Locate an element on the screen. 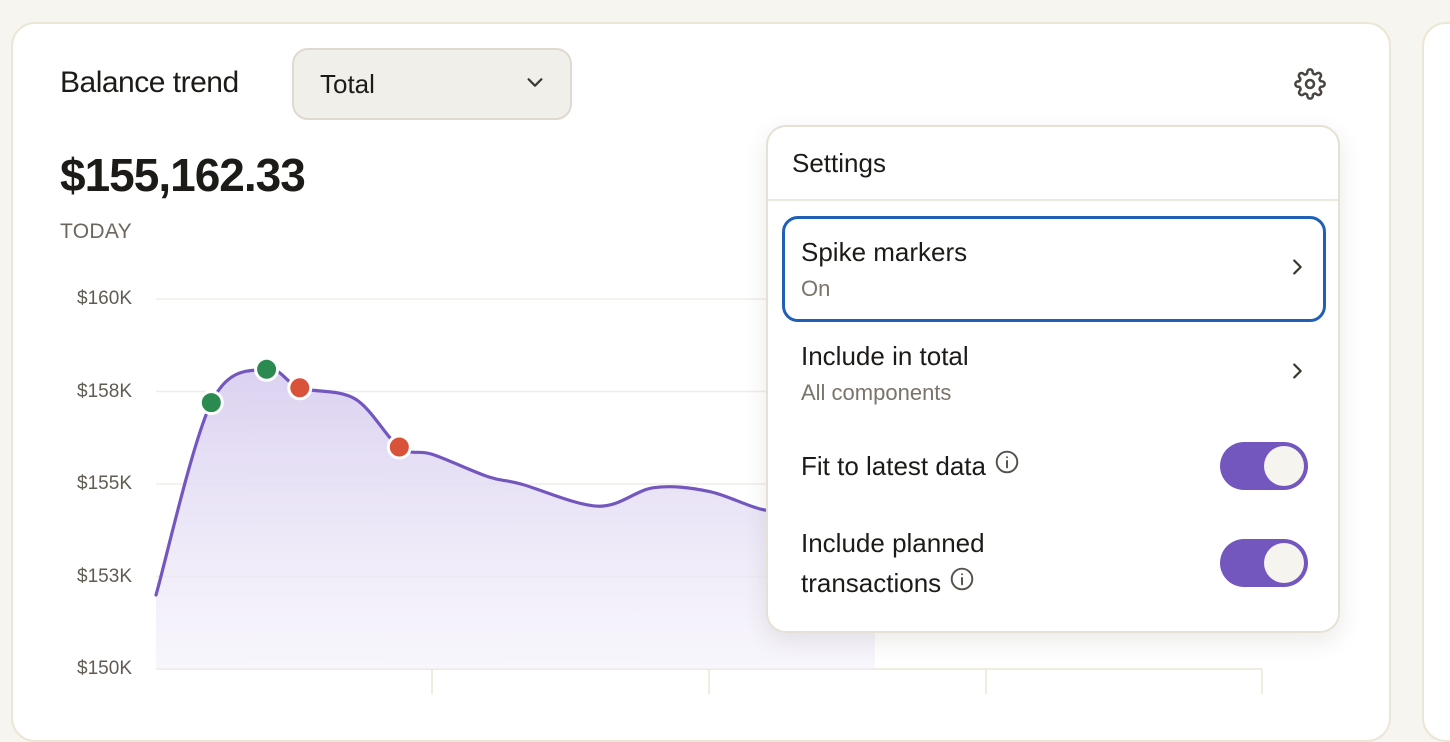 The height and width of the screenshot is (742, 1450). menu-item-title: Include in total is located at coordinates (885, 355).